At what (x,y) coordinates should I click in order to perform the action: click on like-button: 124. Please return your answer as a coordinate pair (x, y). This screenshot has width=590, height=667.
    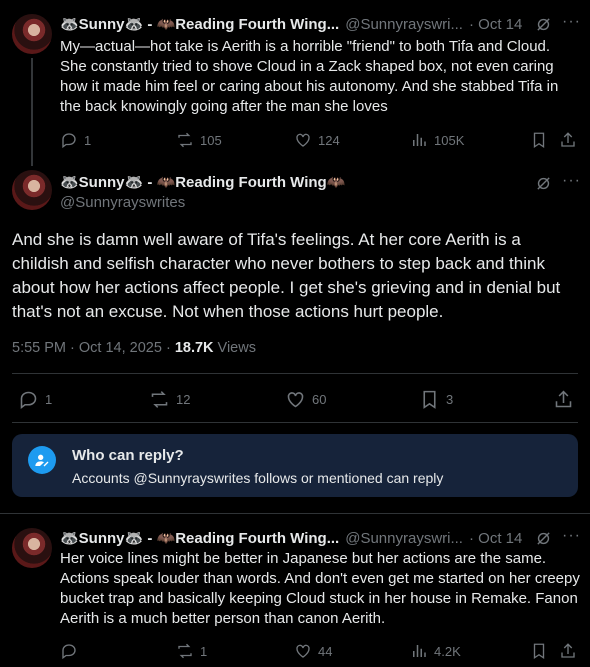
    Looking at the image, I should click on (317, 140).